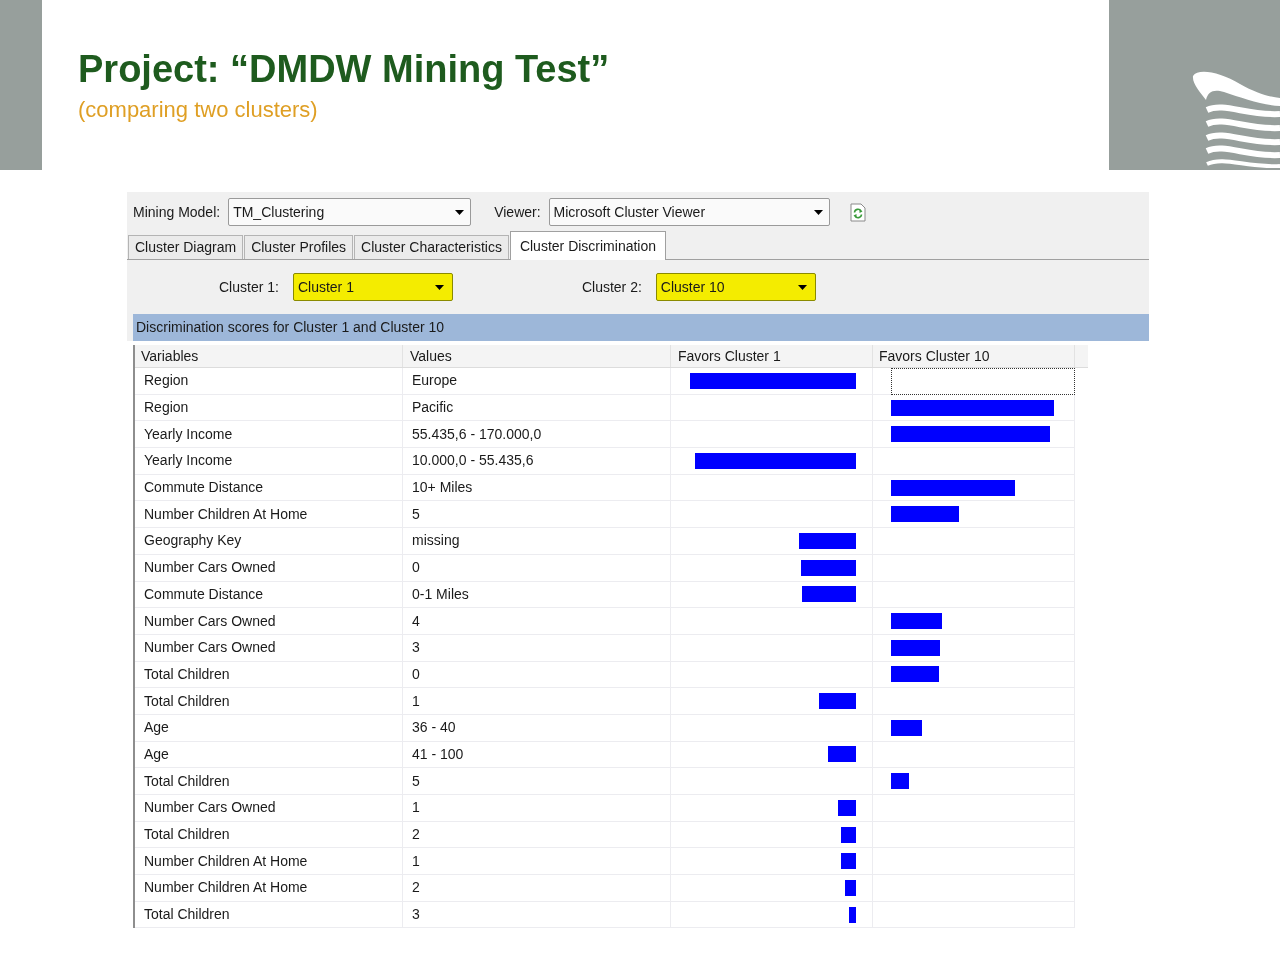  What do you see at coordinates (974, 356) in the screenshot?
I see `column-header: Favors Cluster 10` at bounding box center [974, 356].